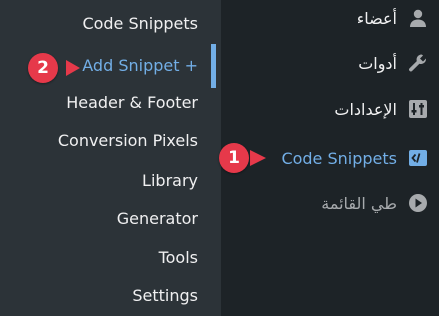 Image resolution: width=439 pixels, height=316 pixels. Describe the element at coordinates (128, 141) in the screenshot. I see `submenu-item-conversion-pixels: Conversion Pixels` at that location.